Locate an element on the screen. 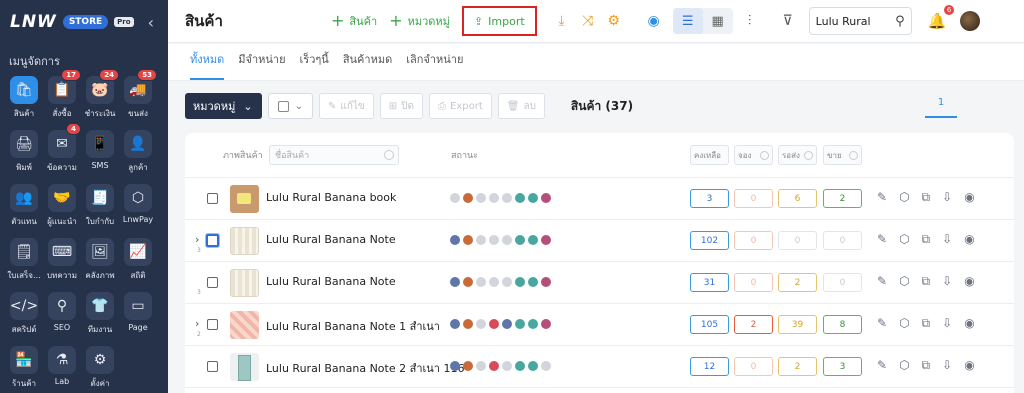 Image resolution: width=1024 pixels, height=393 pixels. sold-sort: ขาย is located at coordinates (842, 155).